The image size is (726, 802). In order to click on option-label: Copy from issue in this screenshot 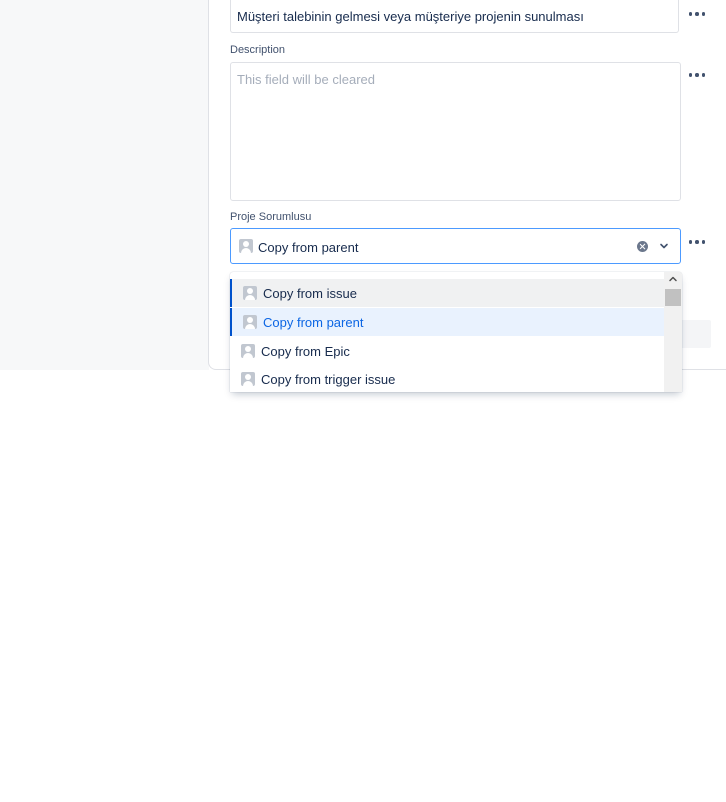, I will do `click(310, 293)`.